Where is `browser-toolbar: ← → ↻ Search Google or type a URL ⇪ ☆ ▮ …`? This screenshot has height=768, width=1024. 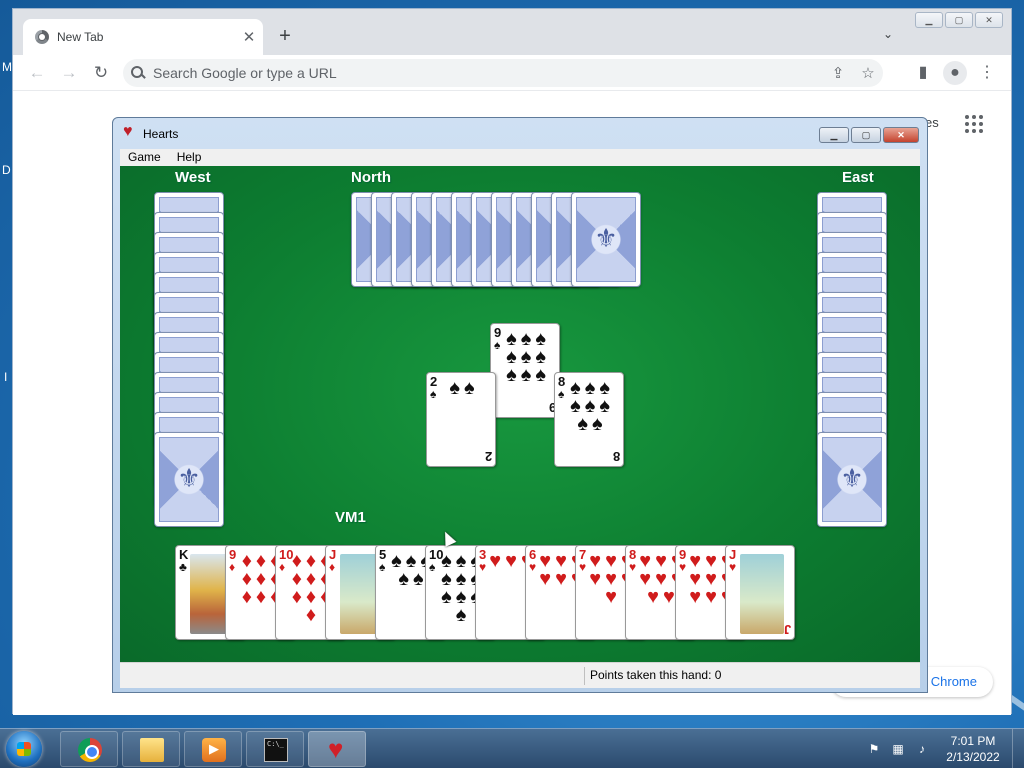 browser-toolbar: ← → ↻ Search Google or type a URL ⇪ ☆ ▮ … is located at coordinates (512, 73).